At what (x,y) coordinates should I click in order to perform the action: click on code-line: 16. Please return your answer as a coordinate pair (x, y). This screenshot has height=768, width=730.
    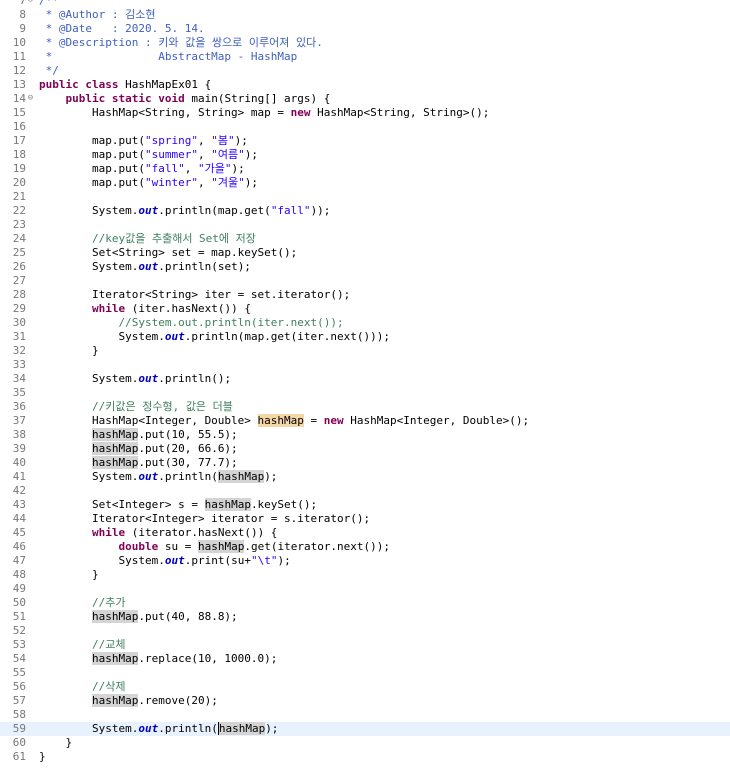
    Looking at the image, I should click on (365, 127).